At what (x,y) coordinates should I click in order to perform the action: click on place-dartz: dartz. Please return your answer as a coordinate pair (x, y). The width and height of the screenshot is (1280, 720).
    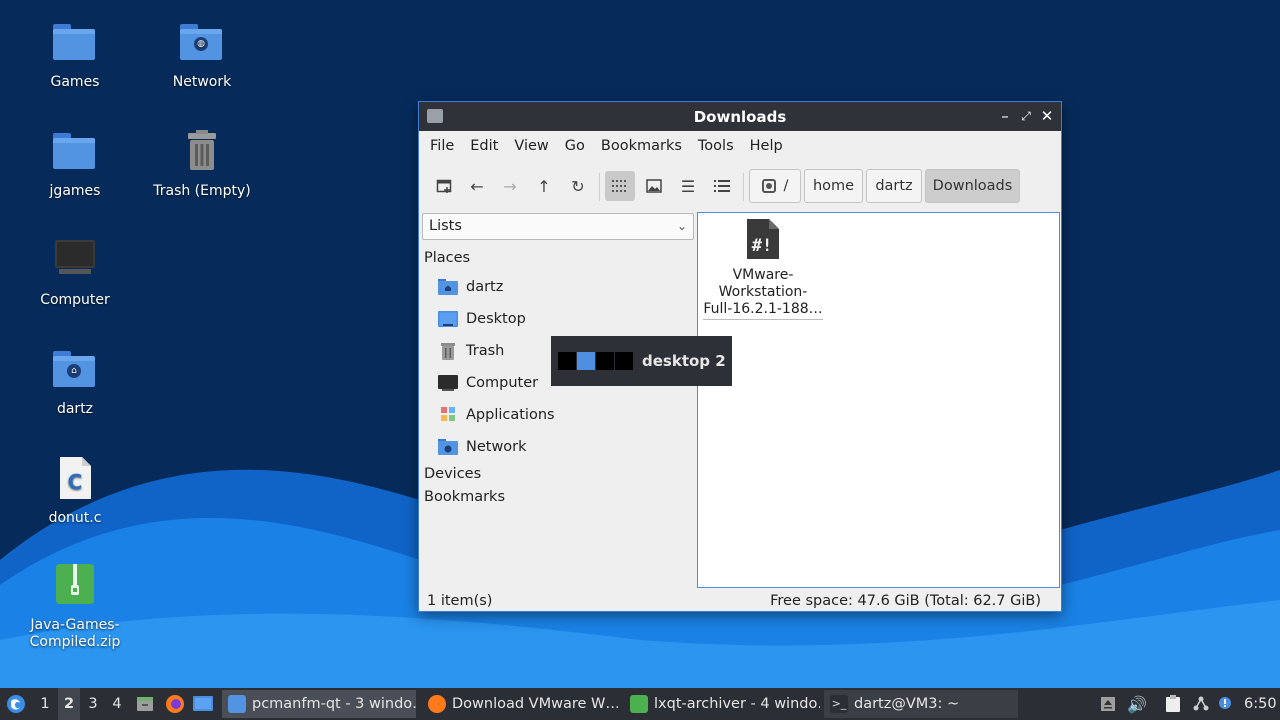
    Looking at the image, I should click on (470, 287).